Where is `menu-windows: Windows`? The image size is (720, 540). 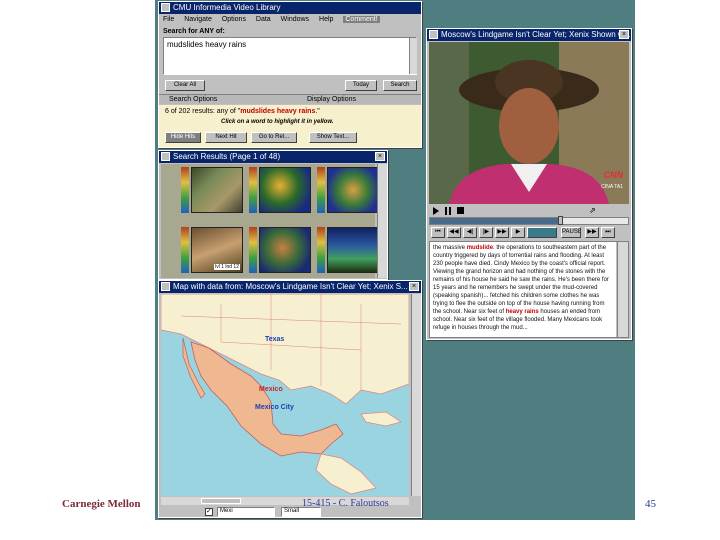 menu-windows: Windows is located at coordinates (295, 19).